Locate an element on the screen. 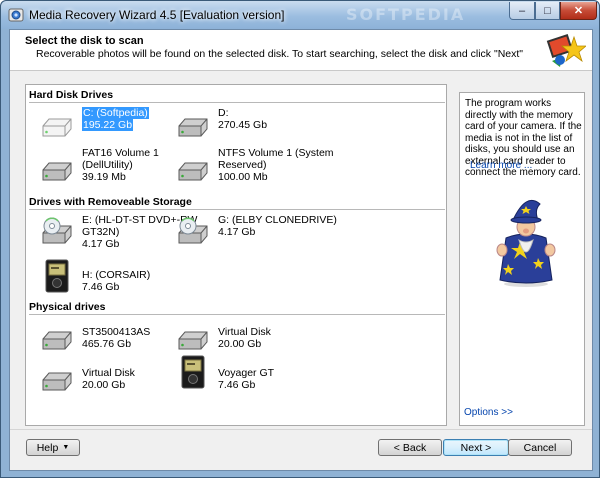 Image resolution: width=600 pixels, height=478 pixels. group-title-physical: Physical drives is located at coordinates (67, 307).